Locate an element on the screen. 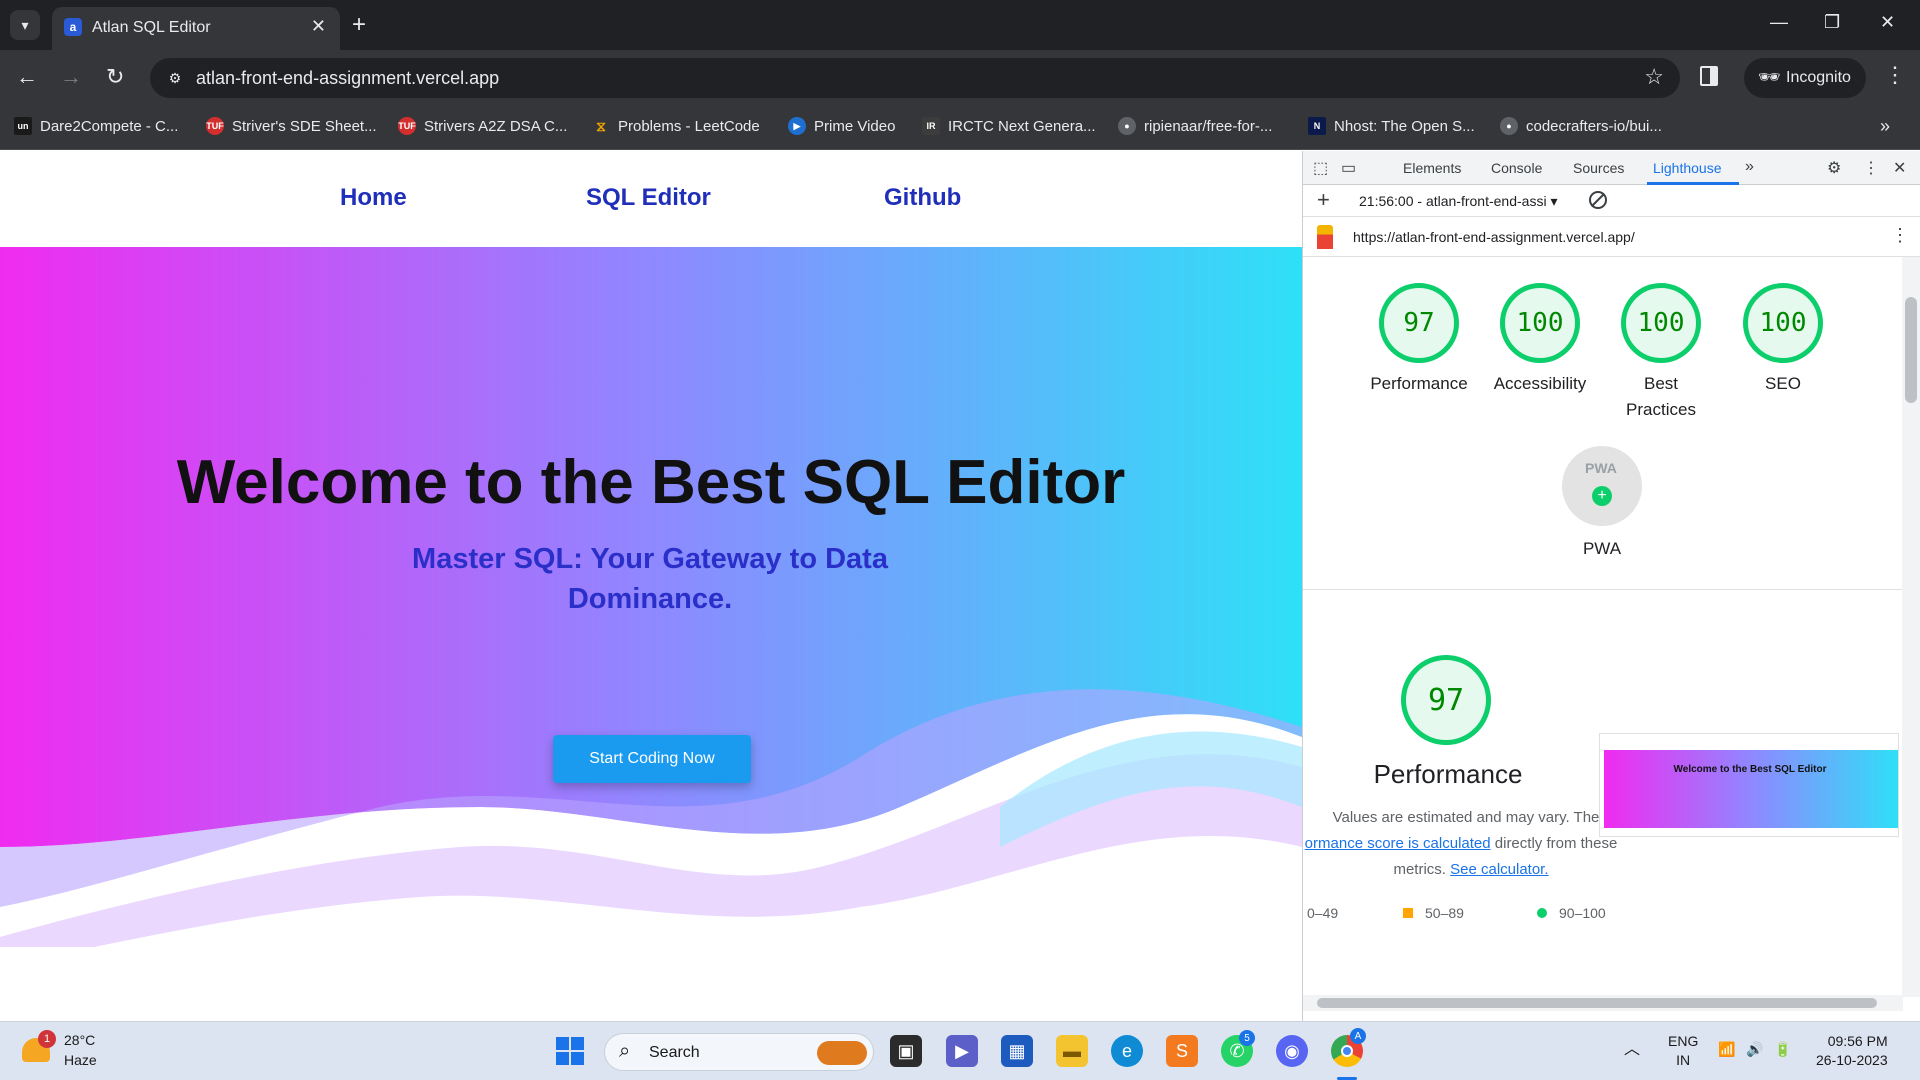 The image size is (1920, 1080). vertical-scrollbar is located at coordinates (1911, 627).